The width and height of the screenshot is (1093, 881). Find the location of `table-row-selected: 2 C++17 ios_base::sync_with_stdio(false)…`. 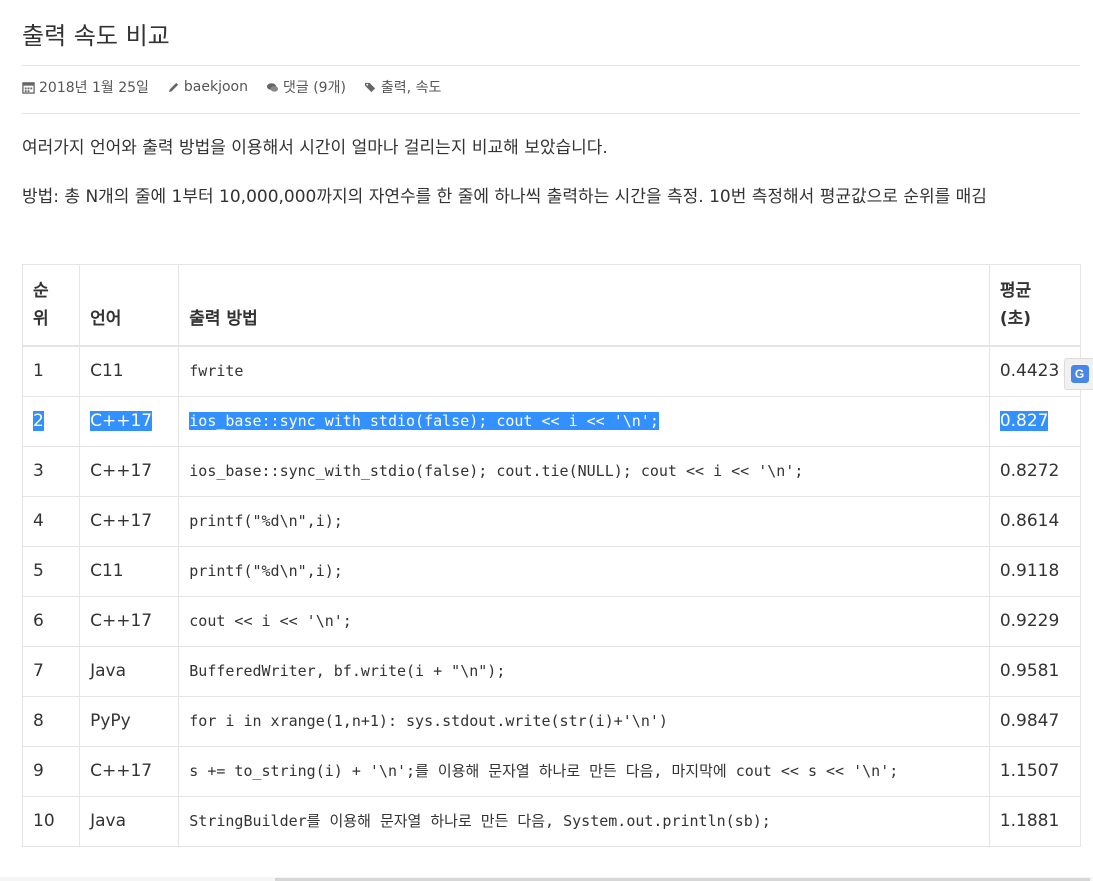

table-row-selected: 2 C++17 ios_base::sync_with_stdio(false)… is located at coordinates (551, 421).